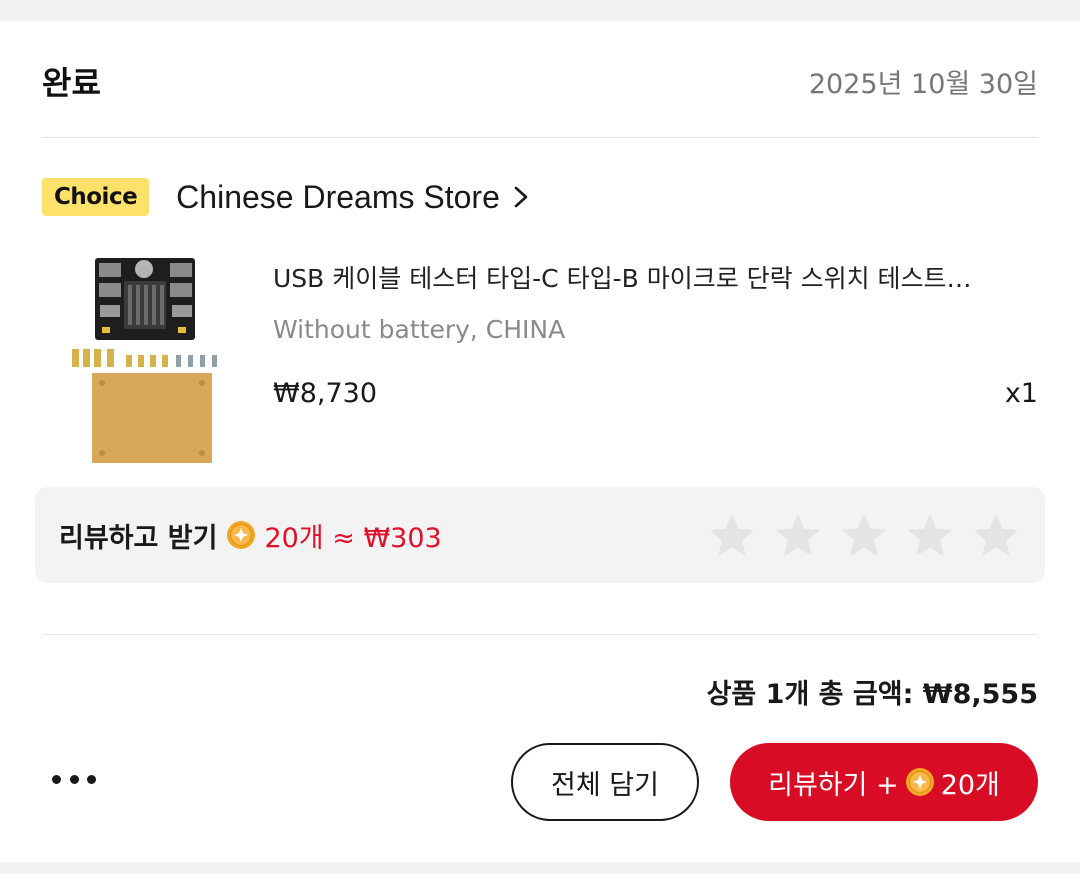  What do you see at coordinates (147, 361) in the screenshot?
I see `product-image` at bounding box center [147, 361].